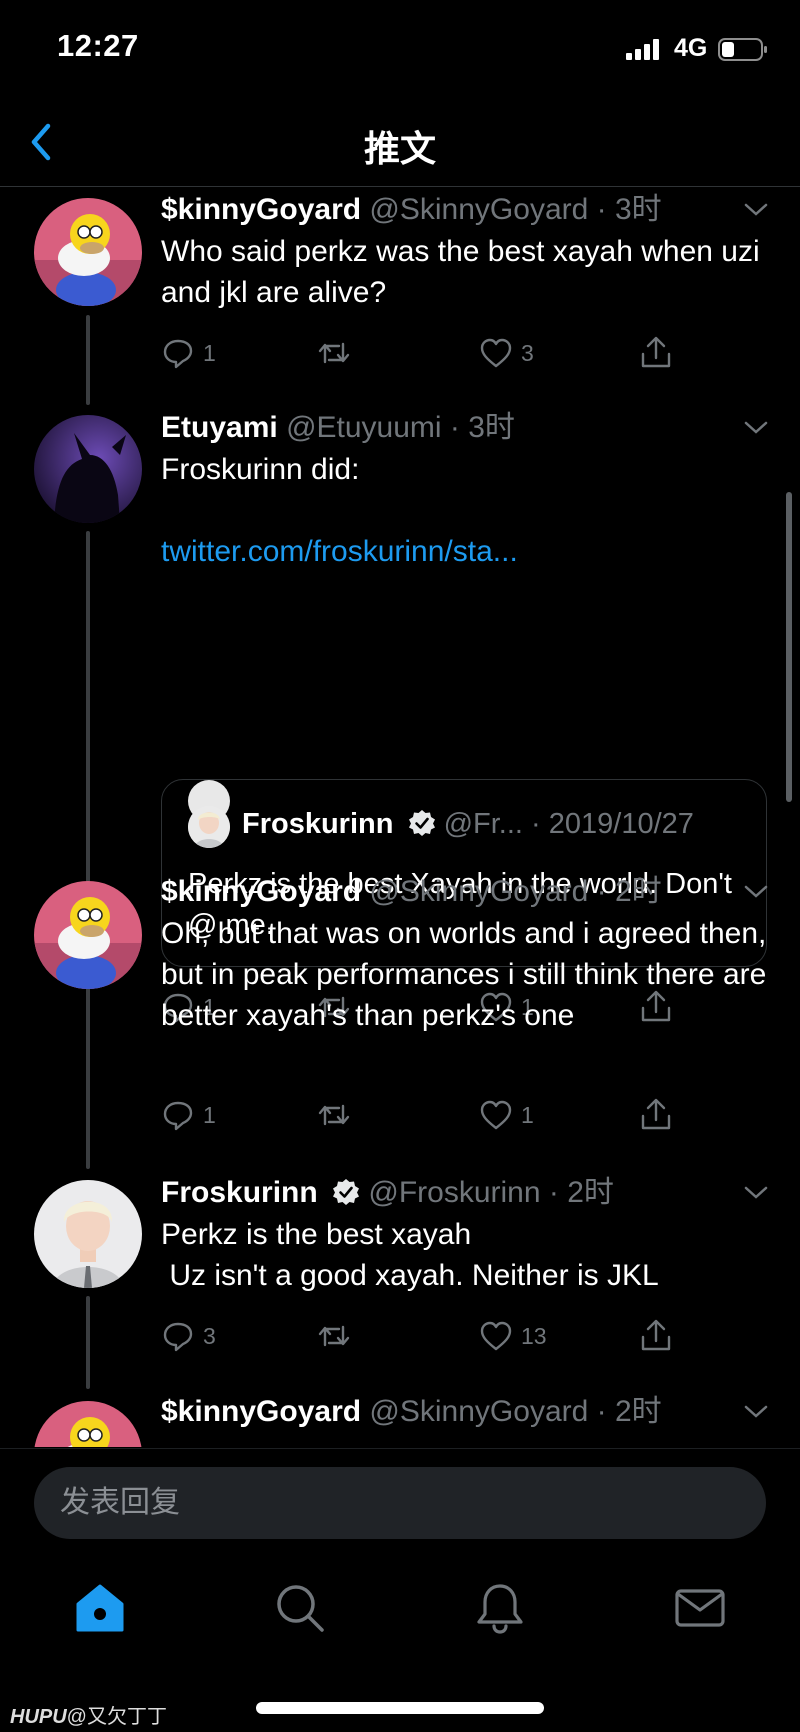 The image size is (800, 1732). I want to click on quote-header: Froskurinn @Fr... · 2019/10/27, so click(468, 824).